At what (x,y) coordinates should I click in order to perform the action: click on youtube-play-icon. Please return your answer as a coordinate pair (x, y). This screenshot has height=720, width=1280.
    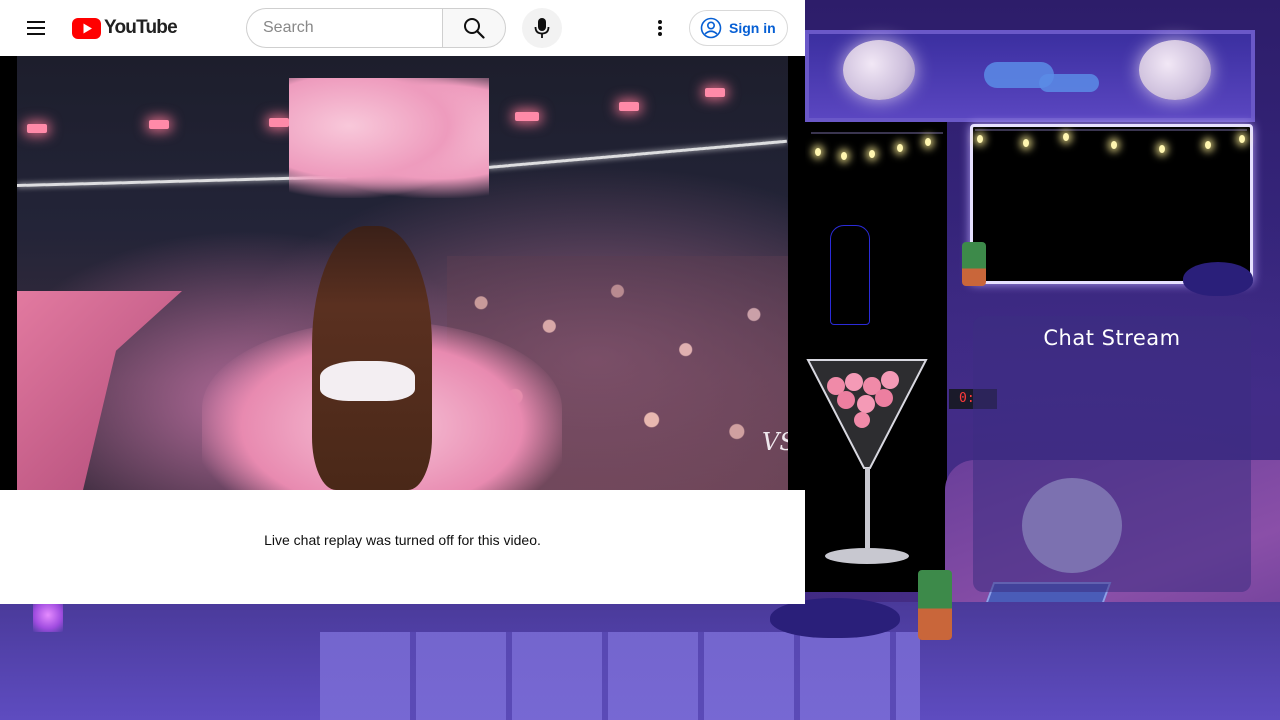
    Looking at the image, I should click on (86, 28).